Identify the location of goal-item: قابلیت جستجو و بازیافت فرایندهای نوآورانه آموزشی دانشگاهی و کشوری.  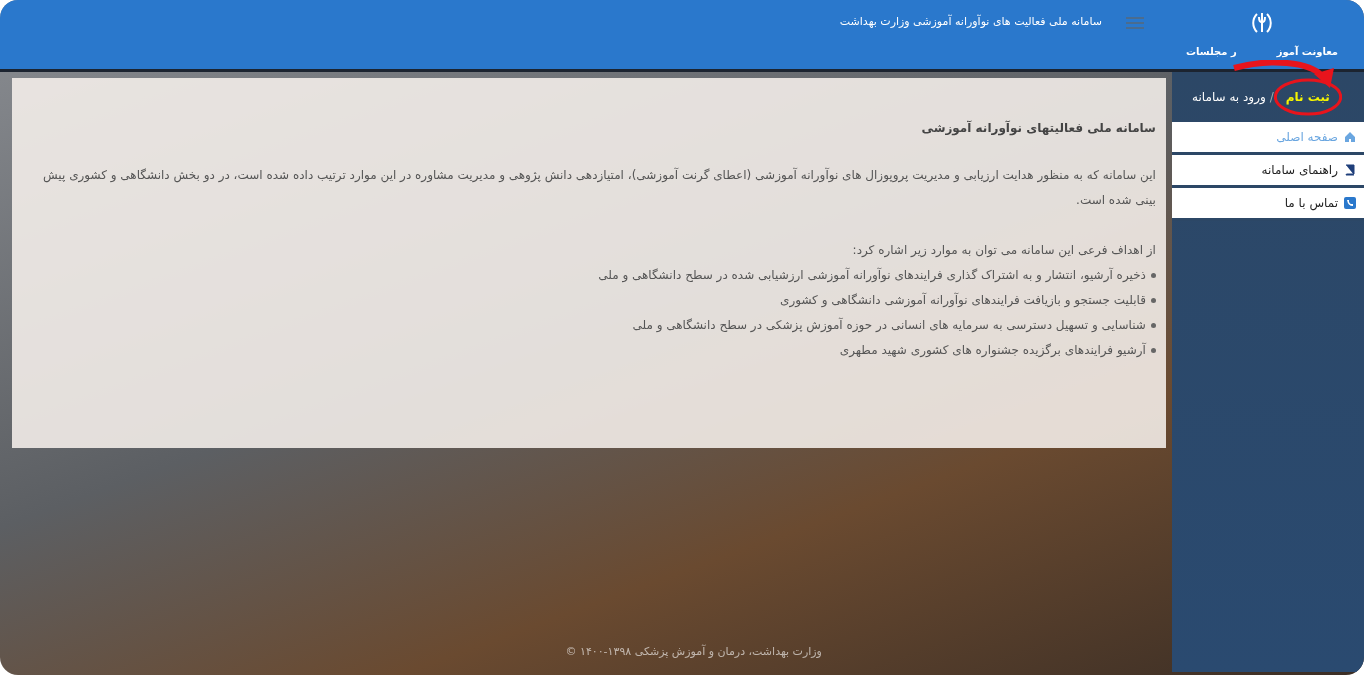
(963, 300).